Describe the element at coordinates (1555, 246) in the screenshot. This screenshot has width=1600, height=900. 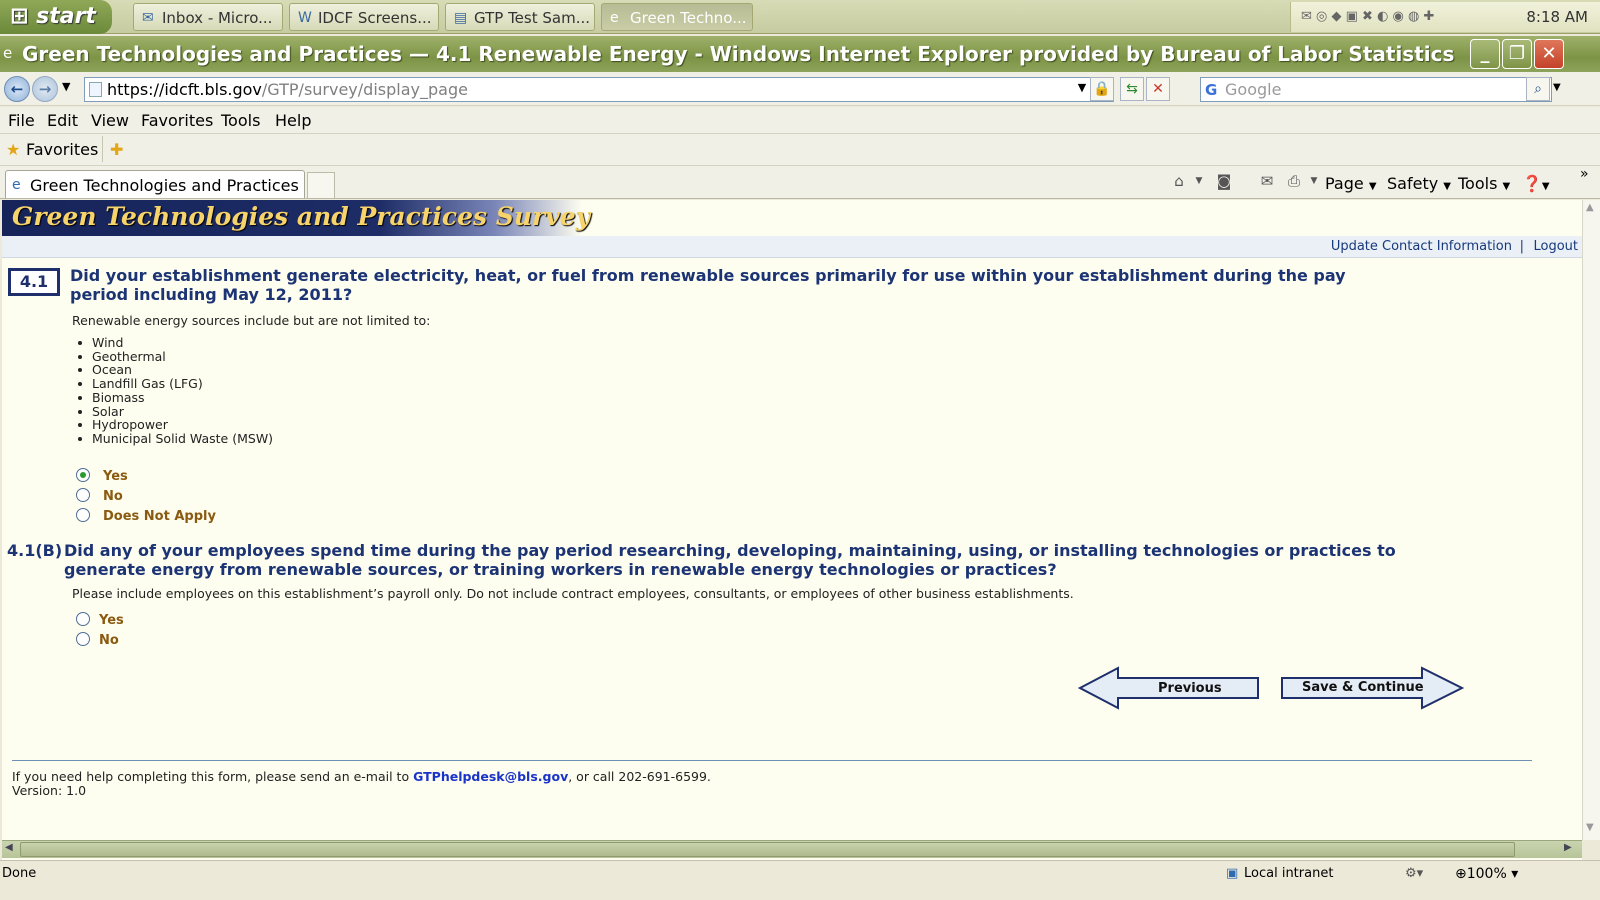
I see `logout-link: Logout` at that location.